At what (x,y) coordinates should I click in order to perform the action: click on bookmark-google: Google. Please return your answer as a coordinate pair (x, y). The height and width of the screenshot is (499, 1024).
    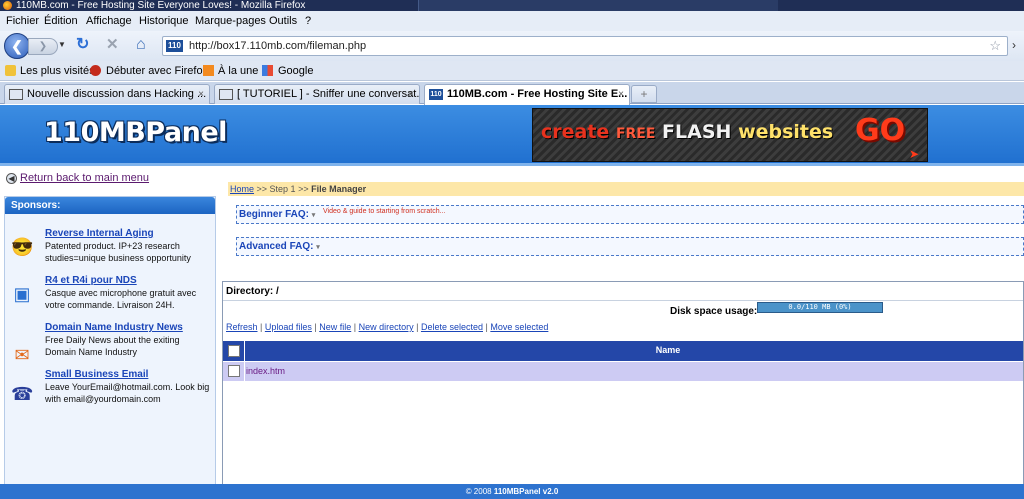
    Looking at the image, I should click on (295, 71).